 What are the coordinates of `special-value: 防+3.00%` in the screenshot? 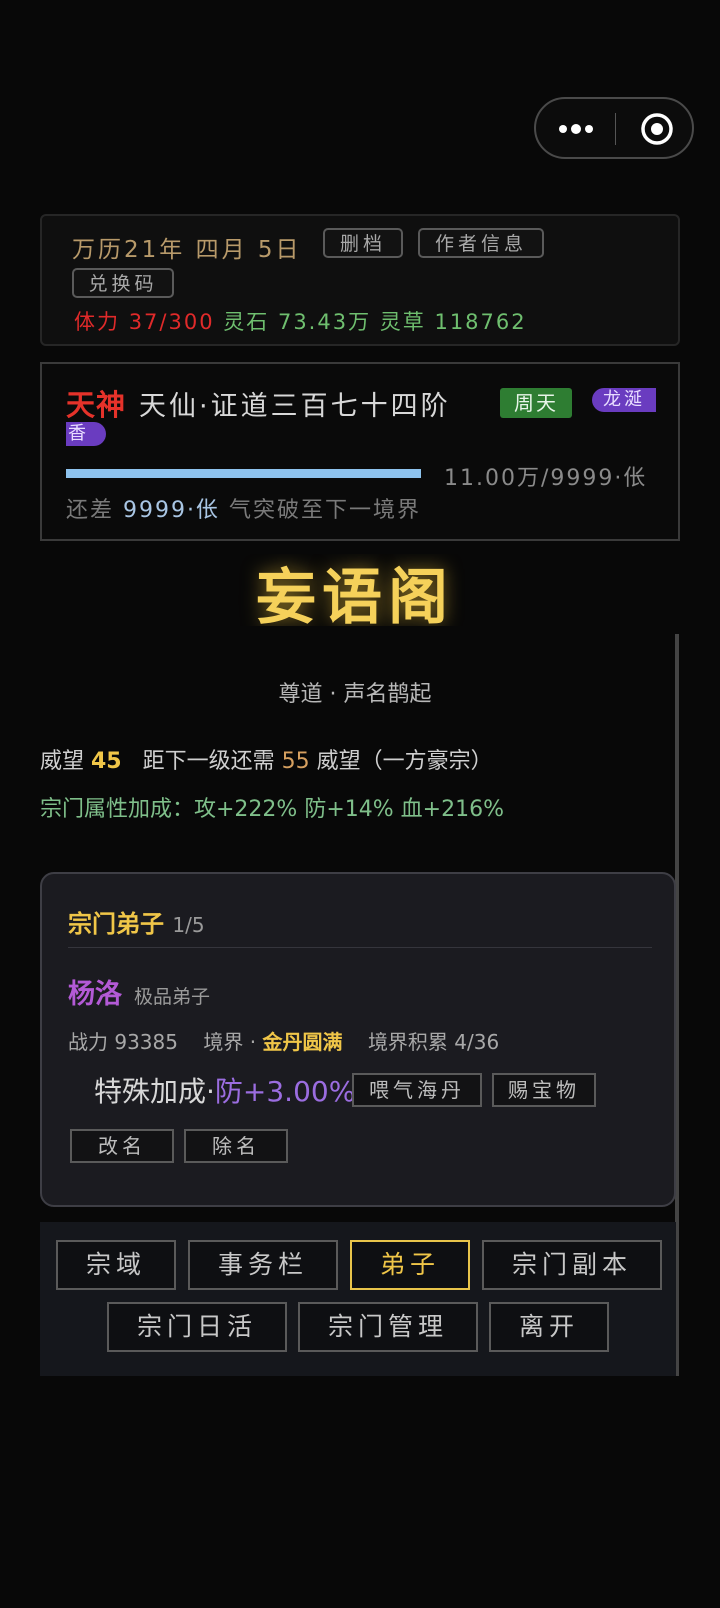 It's located at (285, 1091).